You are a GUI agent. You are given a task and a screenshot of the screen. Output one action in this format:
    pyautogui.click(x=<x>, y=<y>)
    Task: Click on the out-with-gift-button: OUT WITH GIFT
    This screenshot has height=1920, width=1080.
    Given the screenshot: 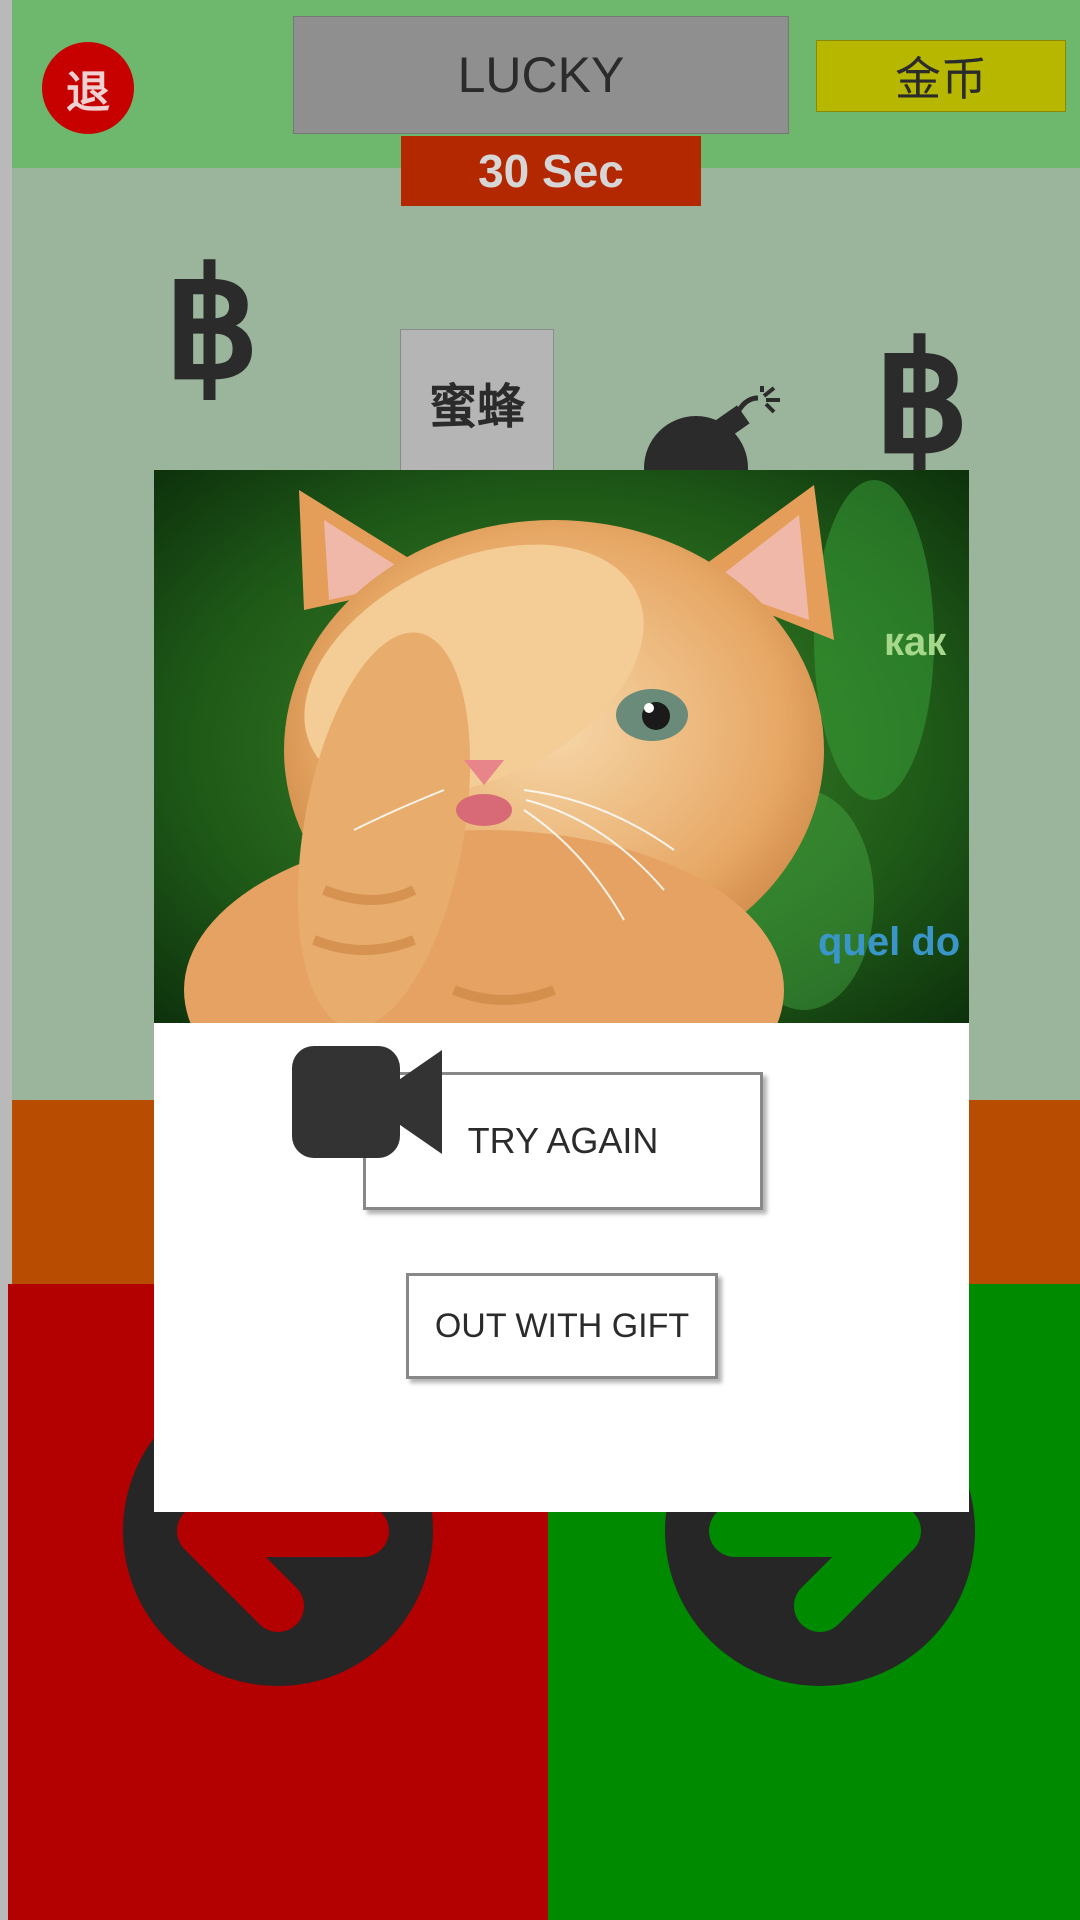 What is the action you would take?
    pyautogui.click(x=562, y=1326)
    